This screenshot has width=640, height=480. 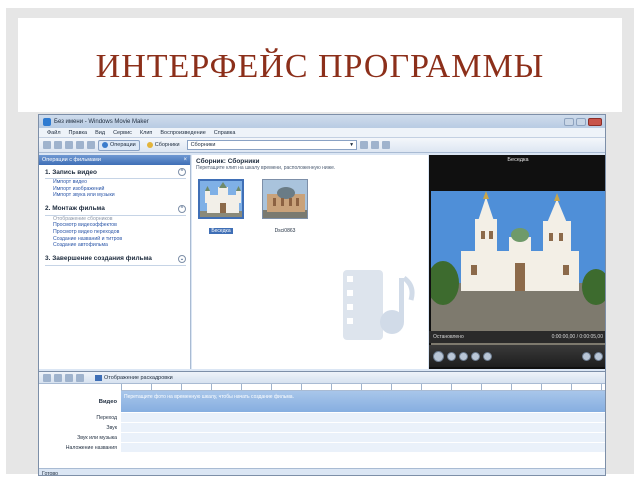 I want to click on playback-time: 0:00:00,00 / 0:00:05,00, so click(x=577, y=337).